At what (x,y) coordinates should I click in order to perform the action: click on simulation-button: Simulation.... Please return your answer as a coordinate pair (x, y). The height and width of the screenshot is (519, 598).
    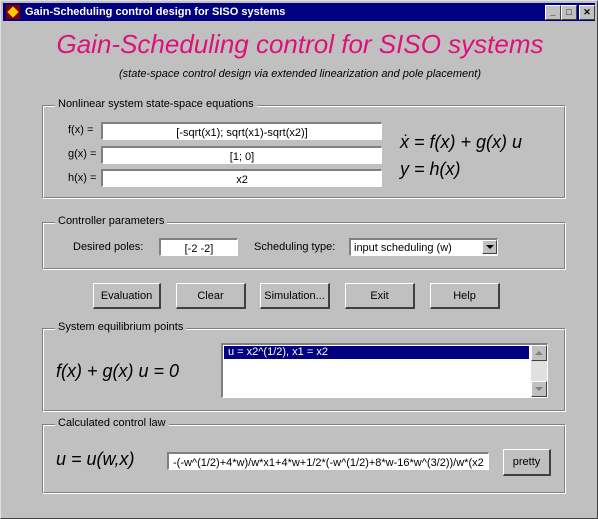
    Looking at the image, I should click on (295, 296).